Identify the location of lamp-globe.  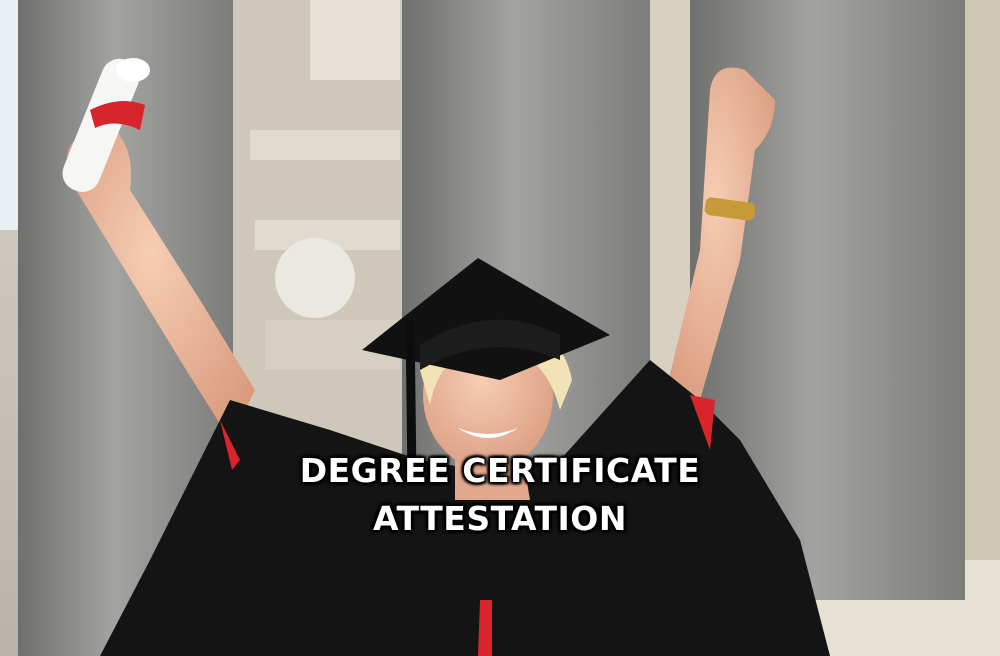
(315, 278).